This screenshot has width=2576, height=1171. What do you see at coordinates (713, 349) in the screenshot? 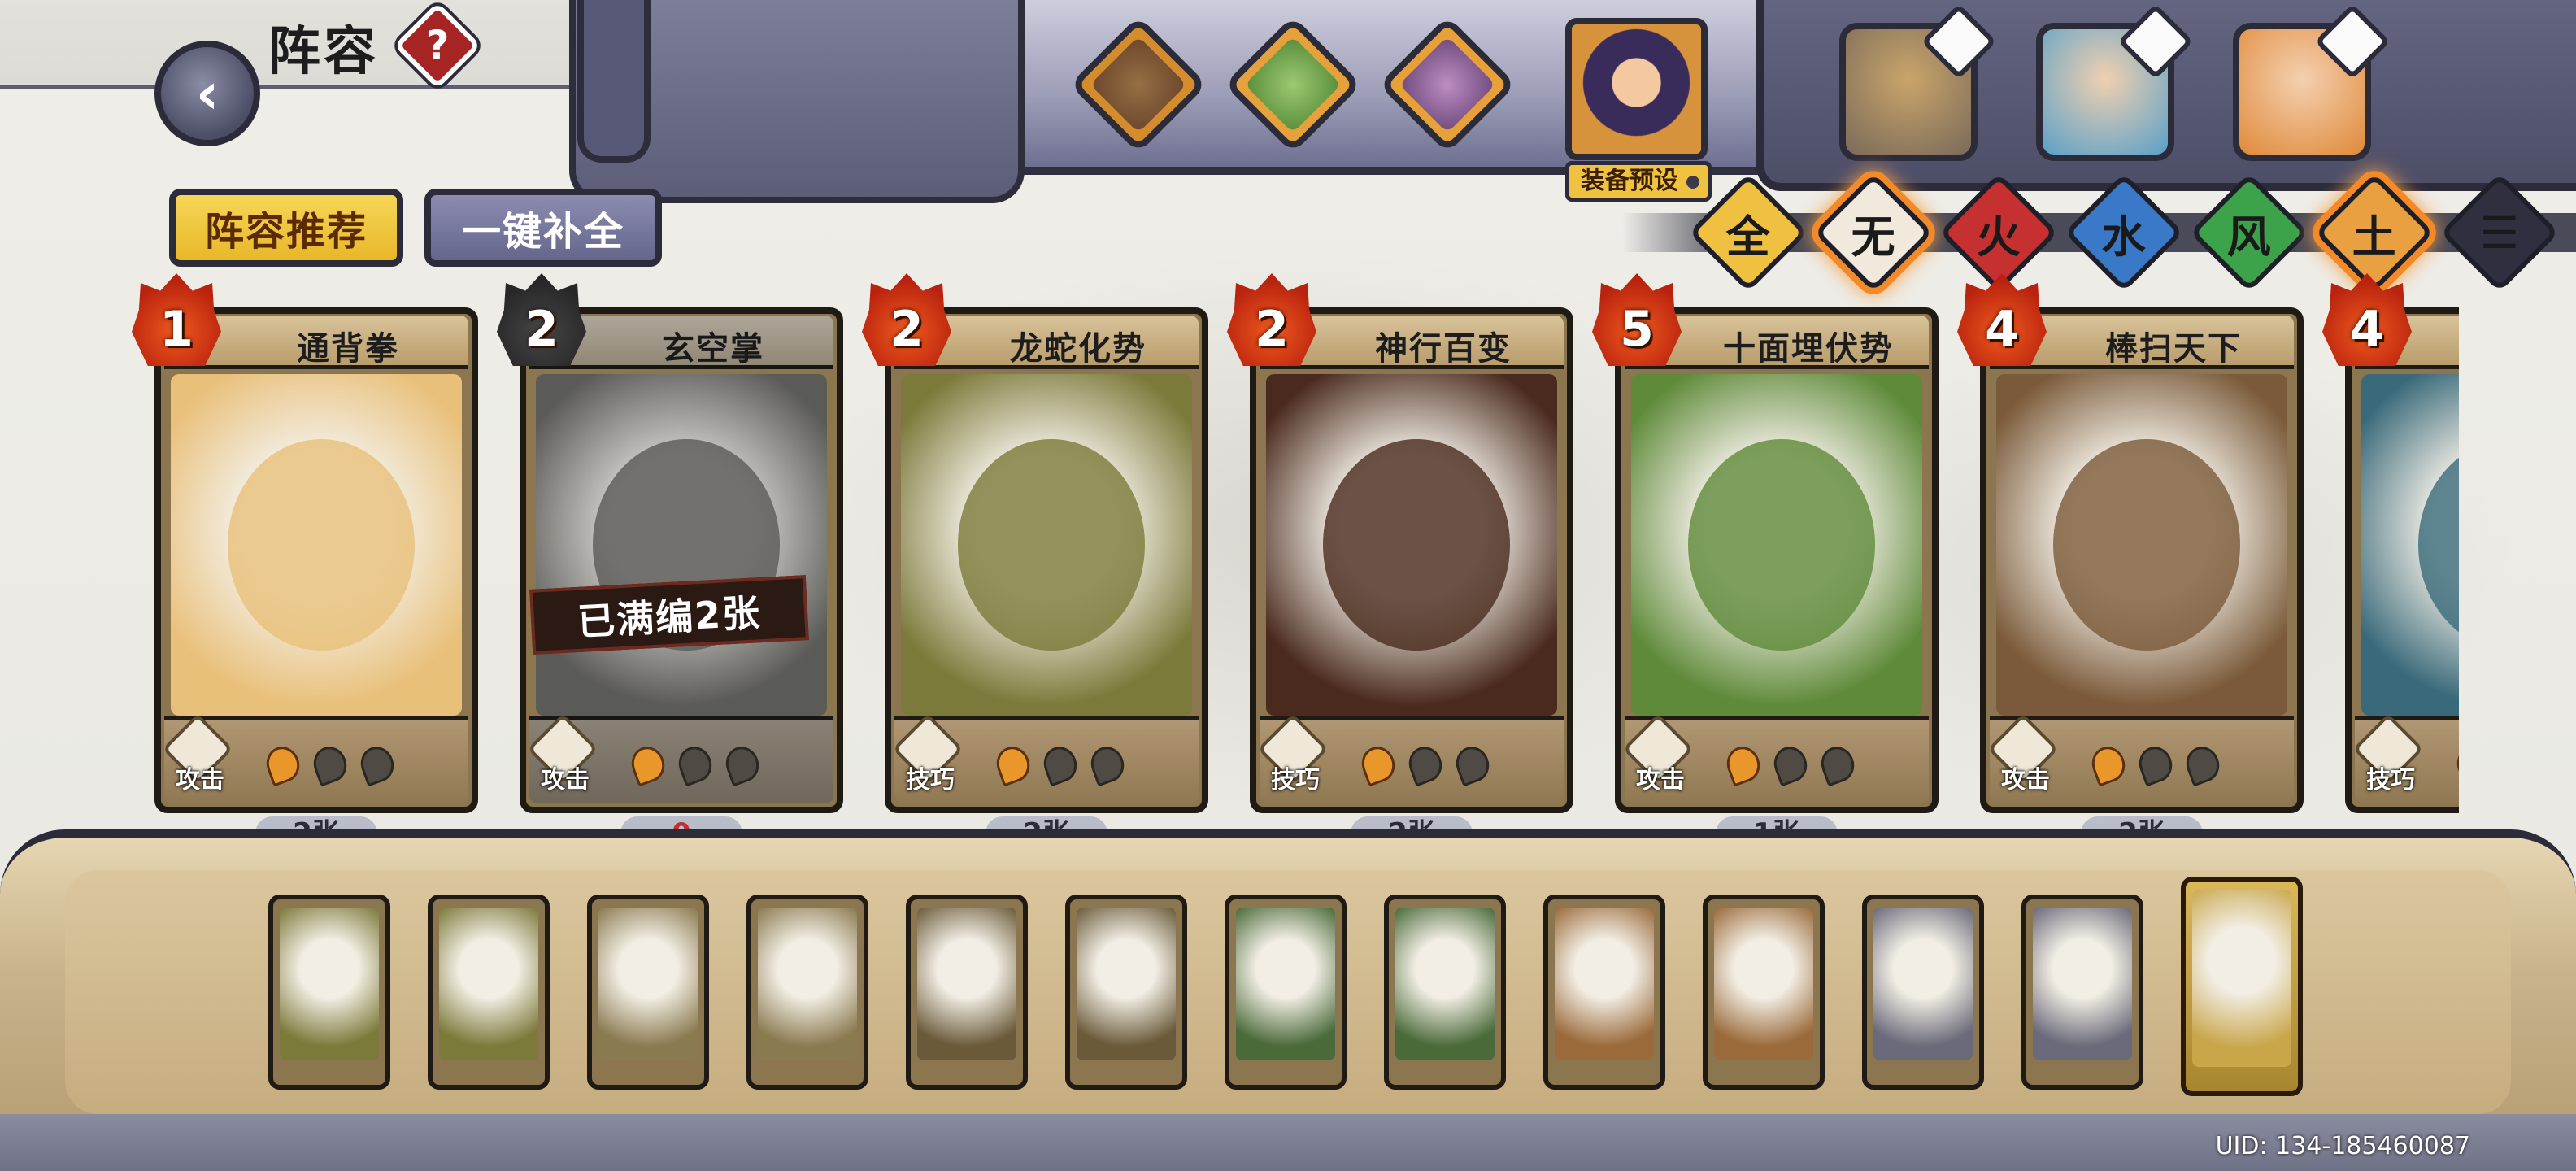
I see `card-name: 玄空掌` at bounding box center [713, 349].